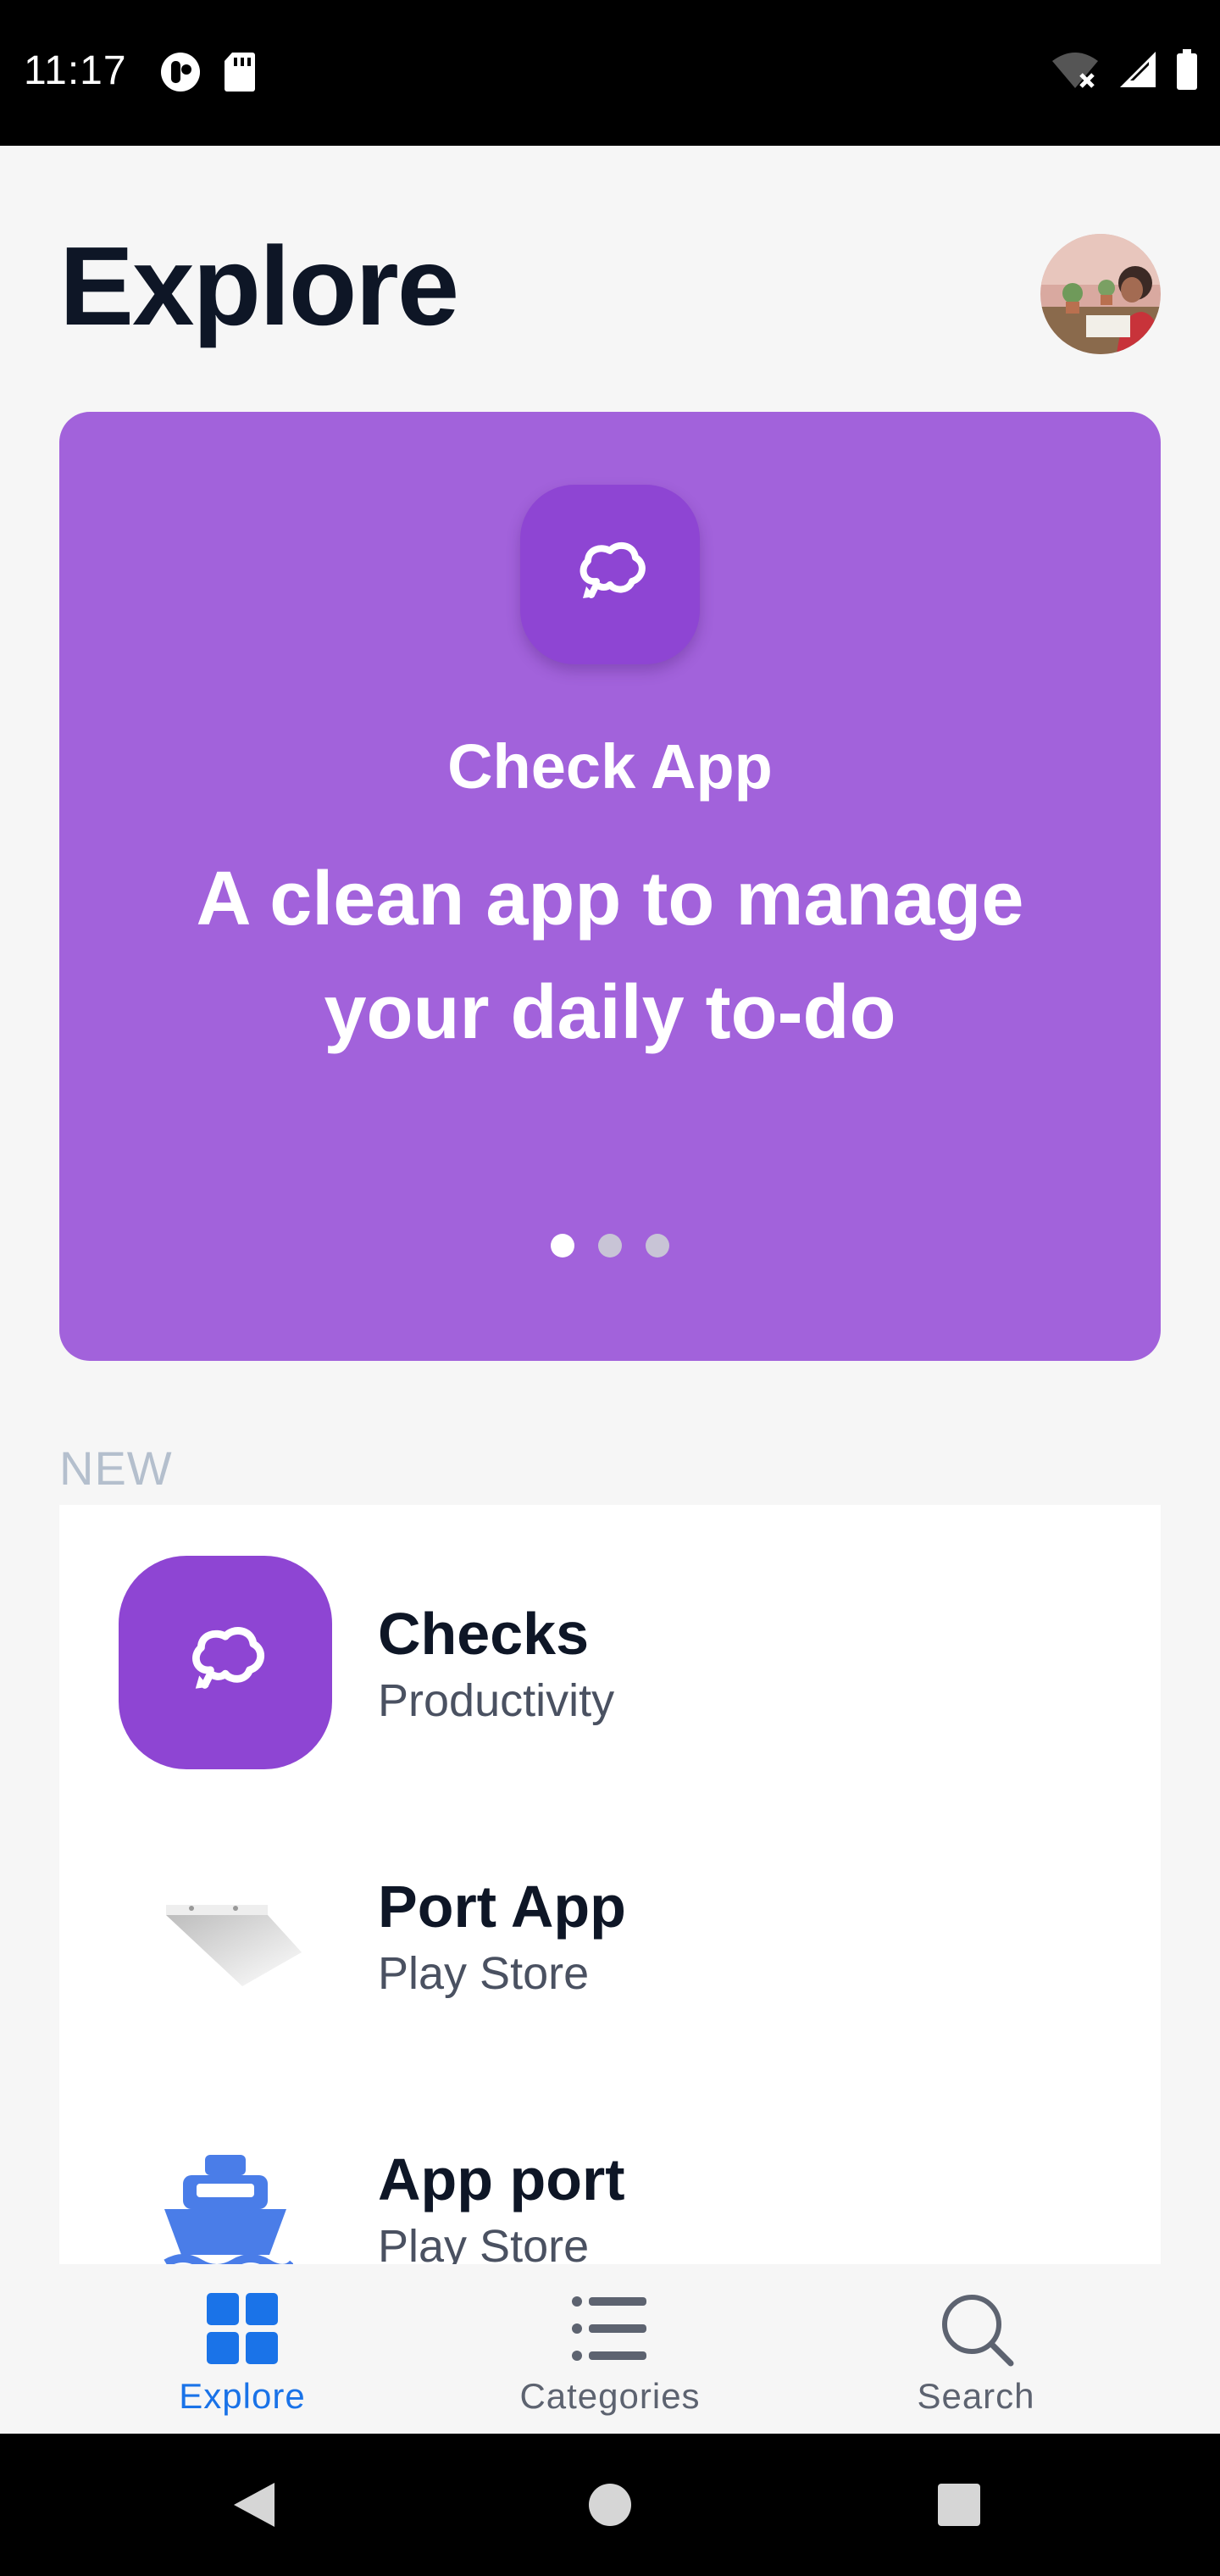 This screenshot has height=2576, width=1220. I want to click on home-icon, so click(610, 2507).